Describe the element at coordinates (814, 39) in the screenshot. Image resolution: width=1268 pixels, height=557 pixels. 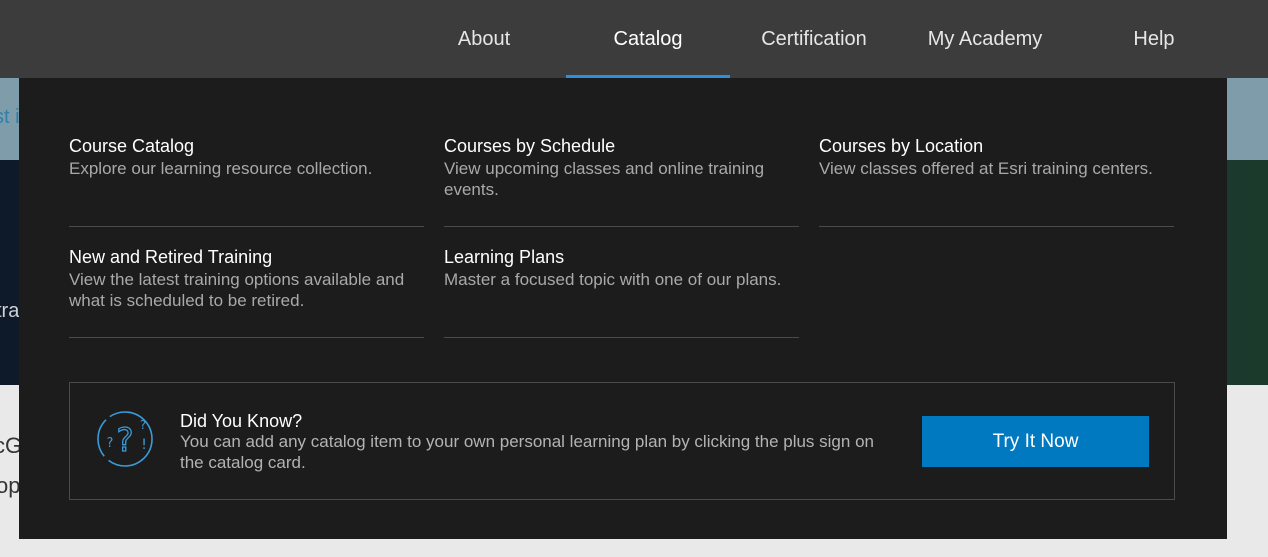
I see `nav-certification: Certification` at that location.